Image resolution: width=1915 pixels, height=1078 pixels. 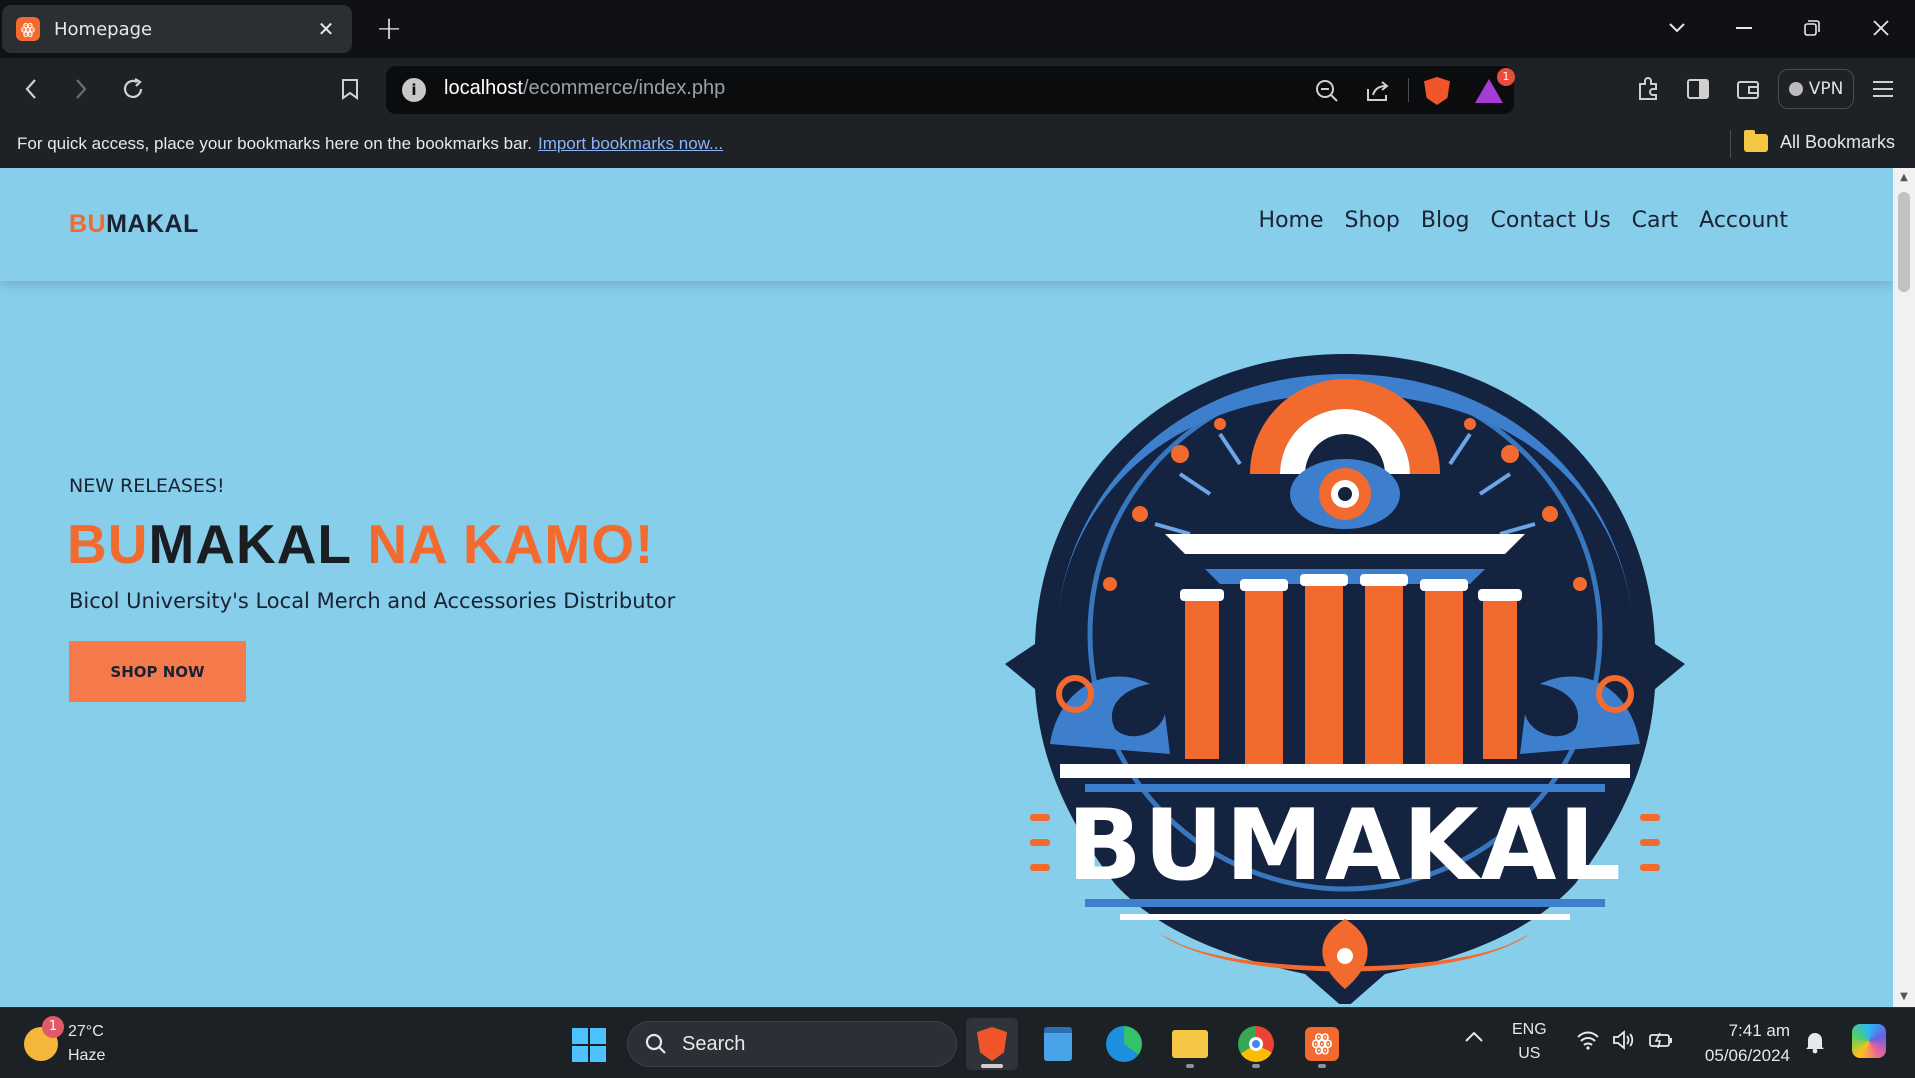 I want to click on weather-badge: 1, so click(x=53, y=1027).